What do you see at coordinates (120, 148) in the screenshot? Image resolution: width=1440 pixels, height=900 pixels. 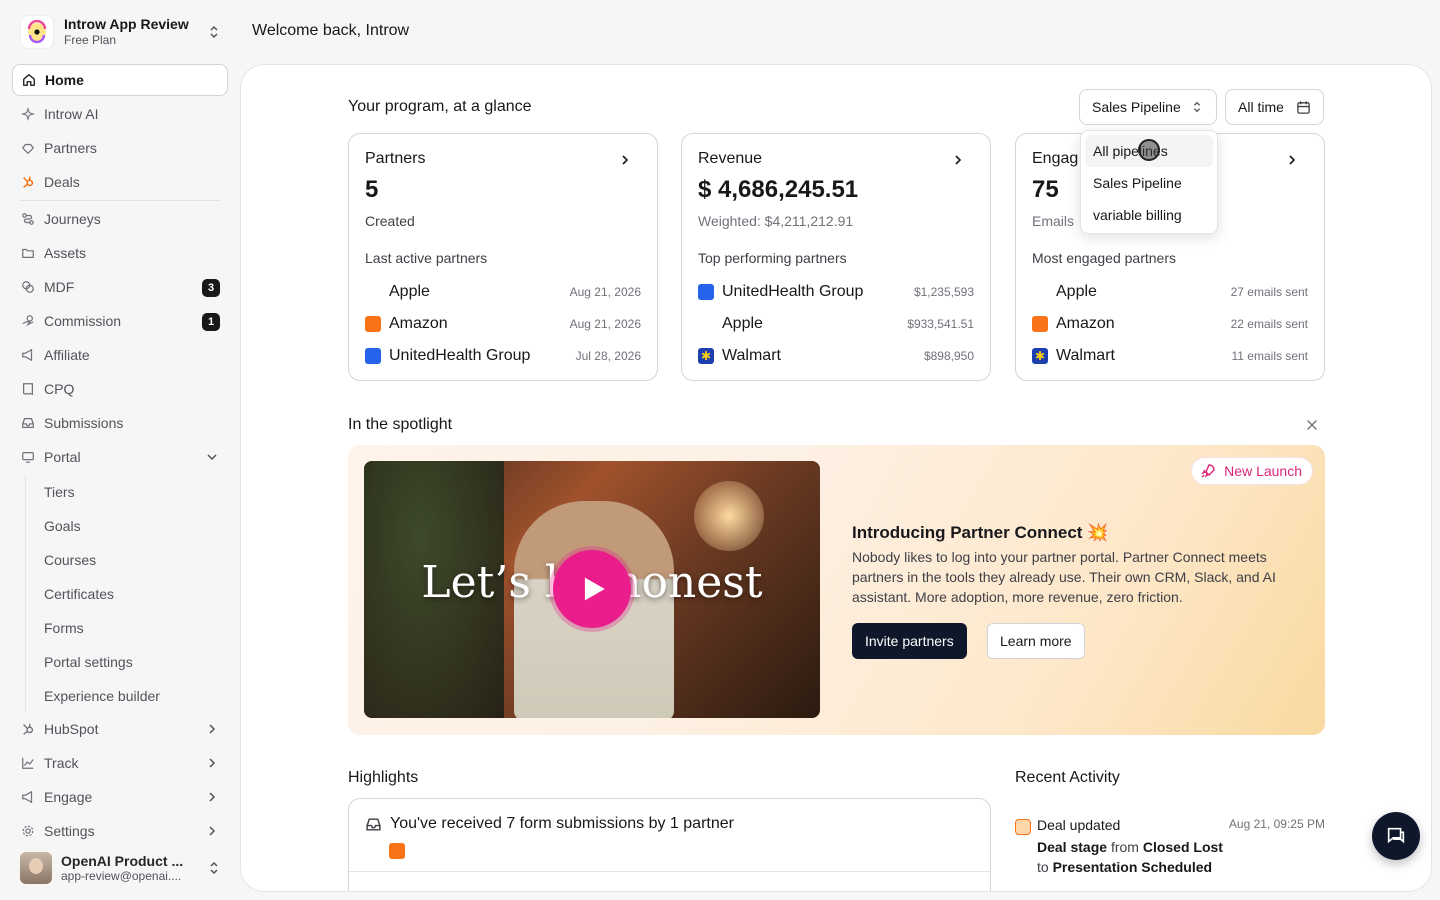 I see `sidebar-item-partners: Partners` at bounding box center [120, 148].